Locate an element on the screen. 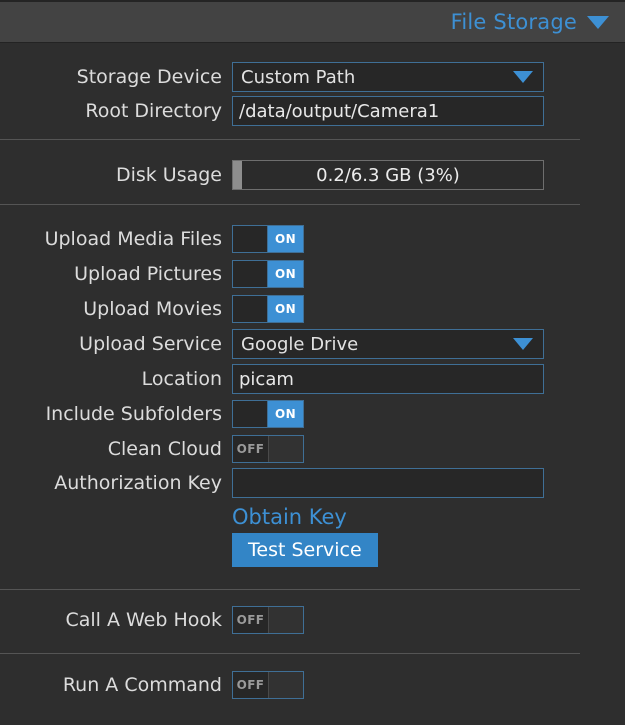  row-disk-usage: Disk Usage 0.2/6.3 GB (3%) is located at coordinates (312, 175).